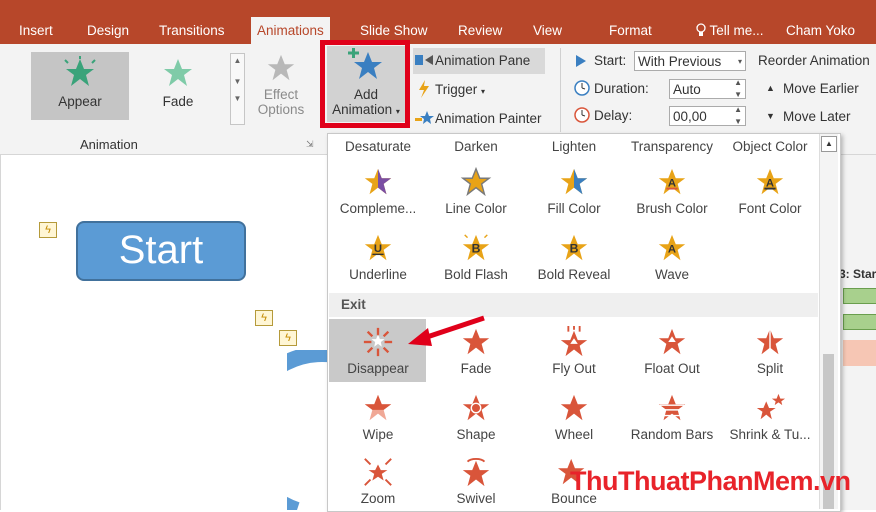 The image size is (876, 512). I want to click on wheel-effect: Wheel, so click(574, 417).